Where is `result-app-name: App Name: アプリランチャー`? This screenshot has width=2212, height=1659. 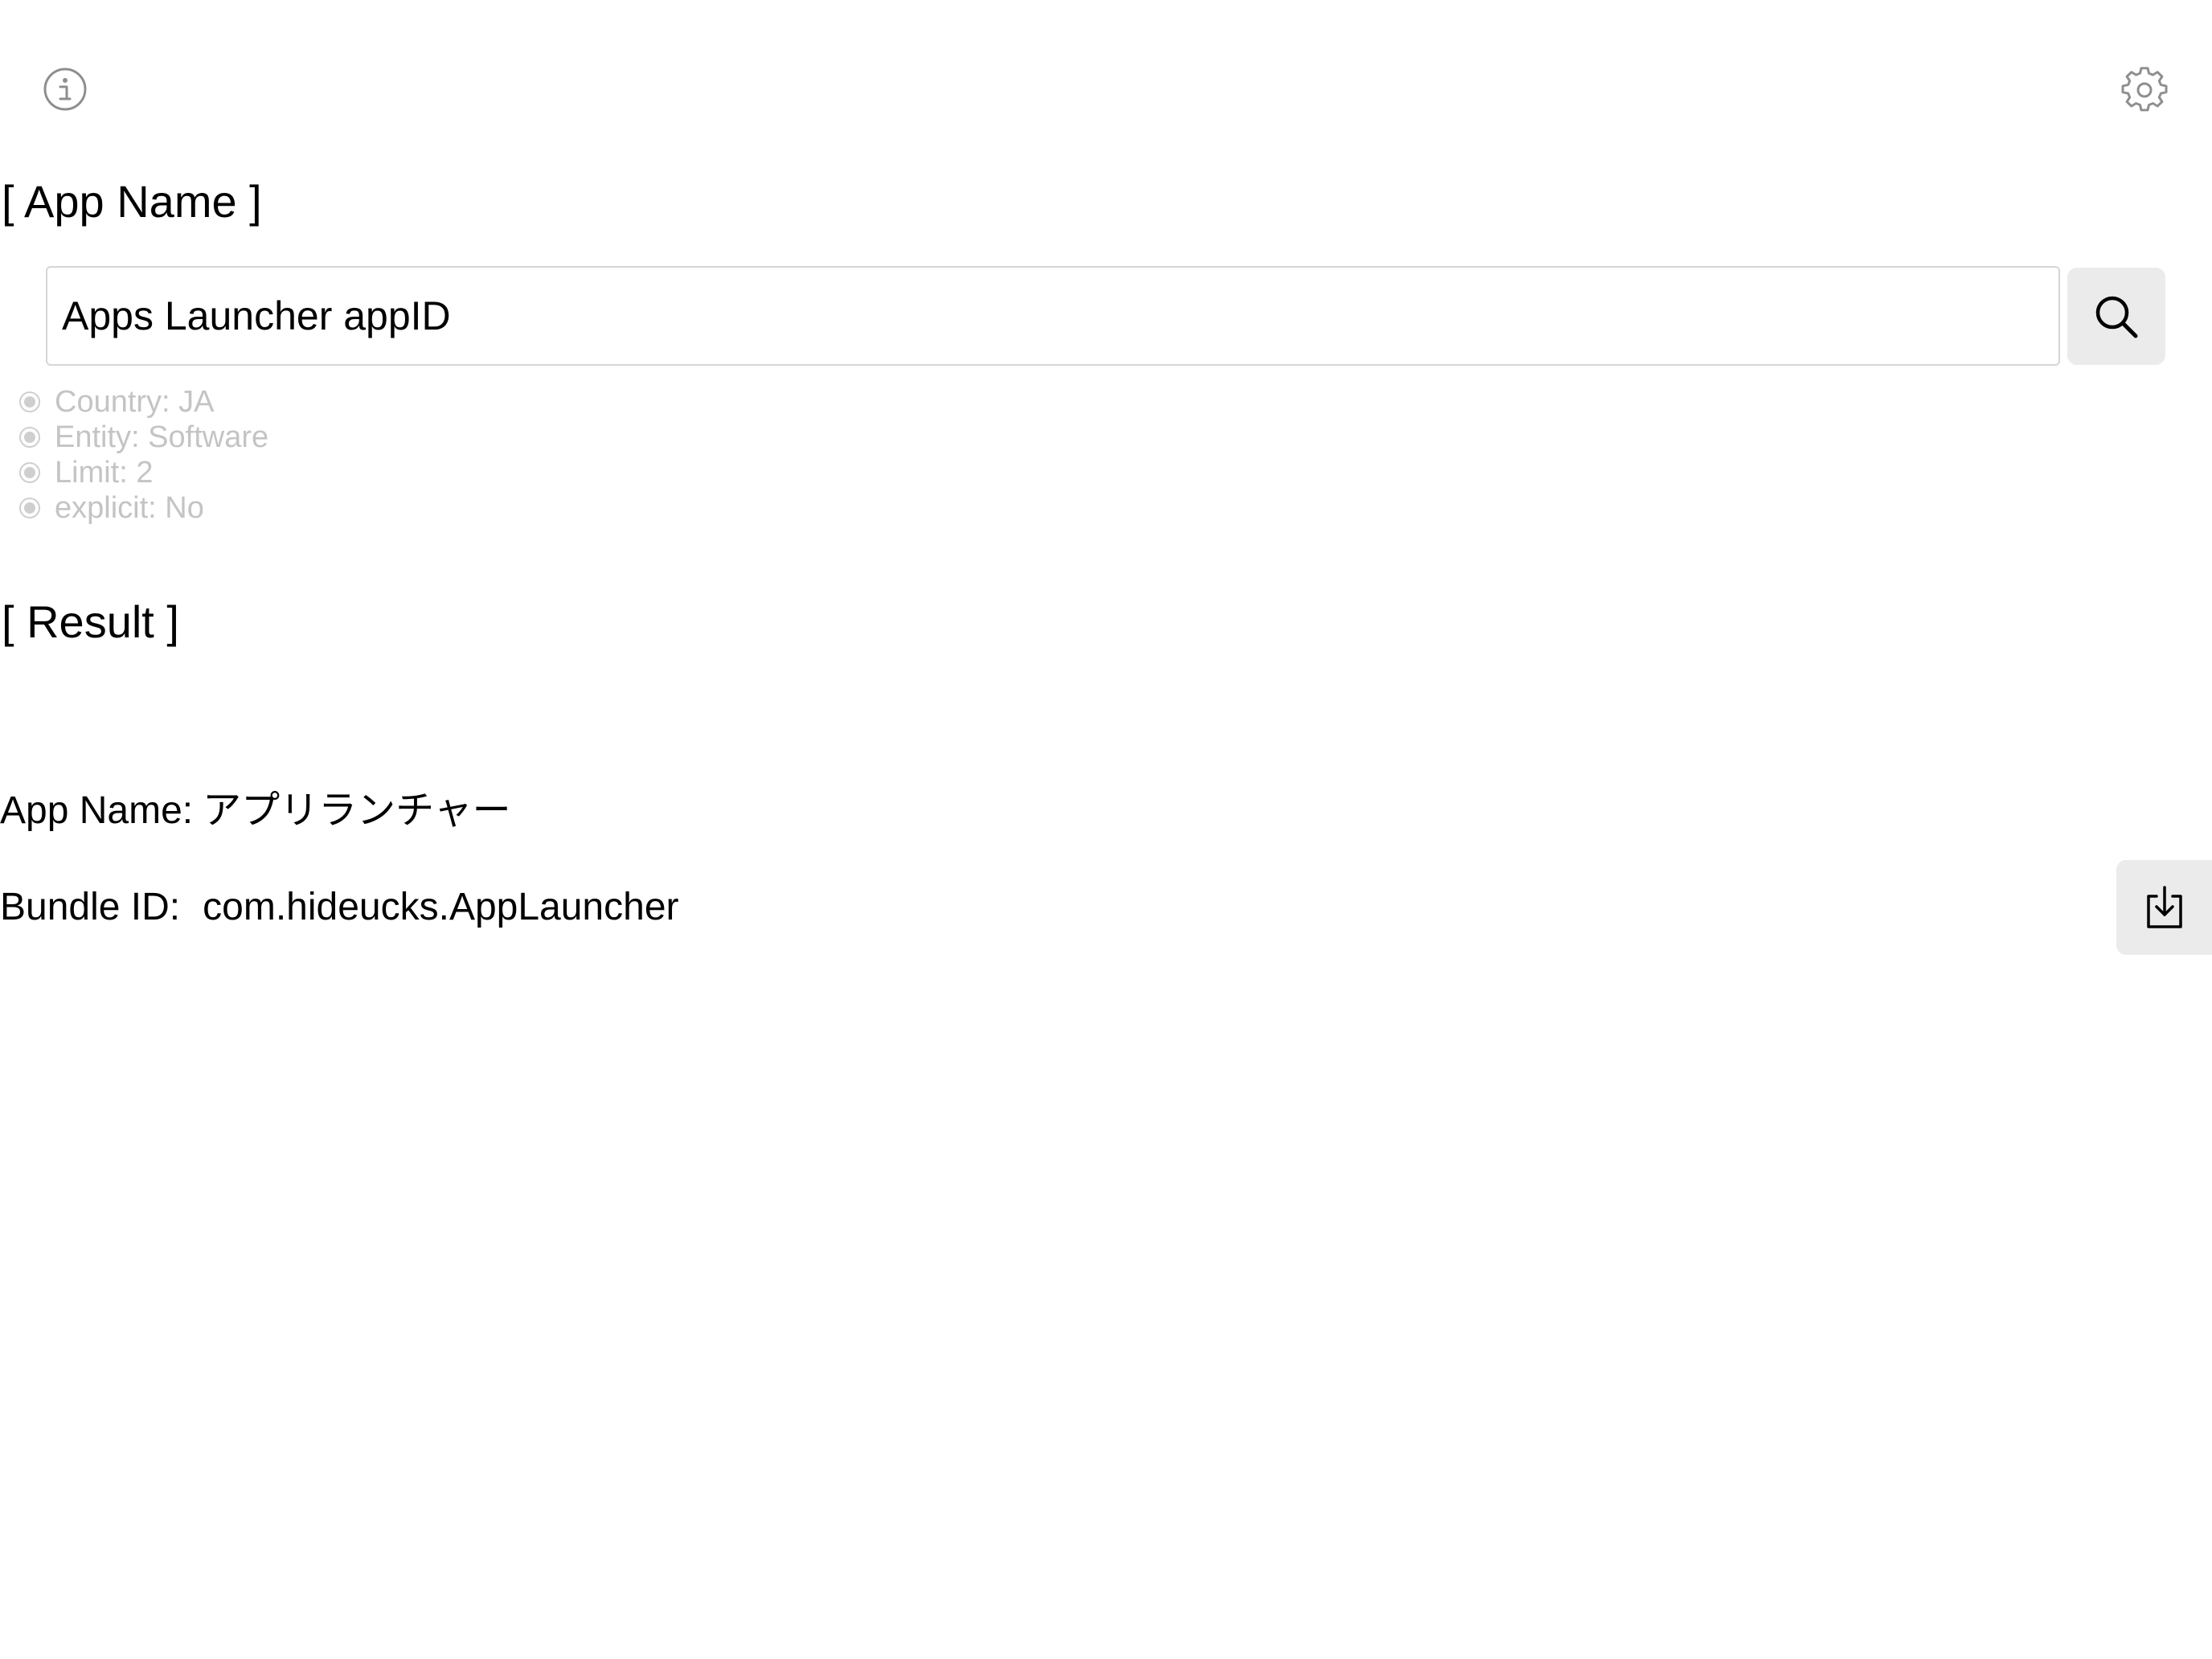
result-app-name: App Name: アプリランチャー is located at coordinates (255, 811).